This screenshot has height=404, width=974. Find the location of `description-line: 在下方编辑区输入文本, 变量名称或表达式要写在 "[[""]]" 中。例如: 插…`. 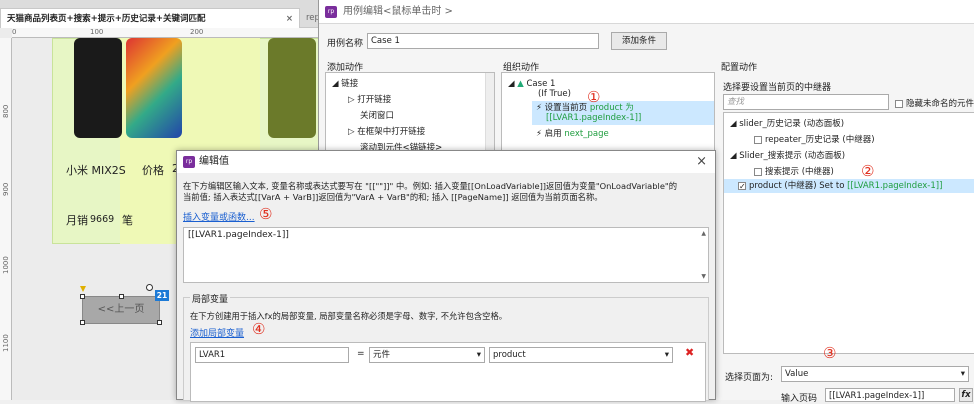

description-line: 在下方编辑区输入文本, 变量名称或表达式要写在 "[[""]]" 中。例如: 插… is located at coordinates (430, 186).